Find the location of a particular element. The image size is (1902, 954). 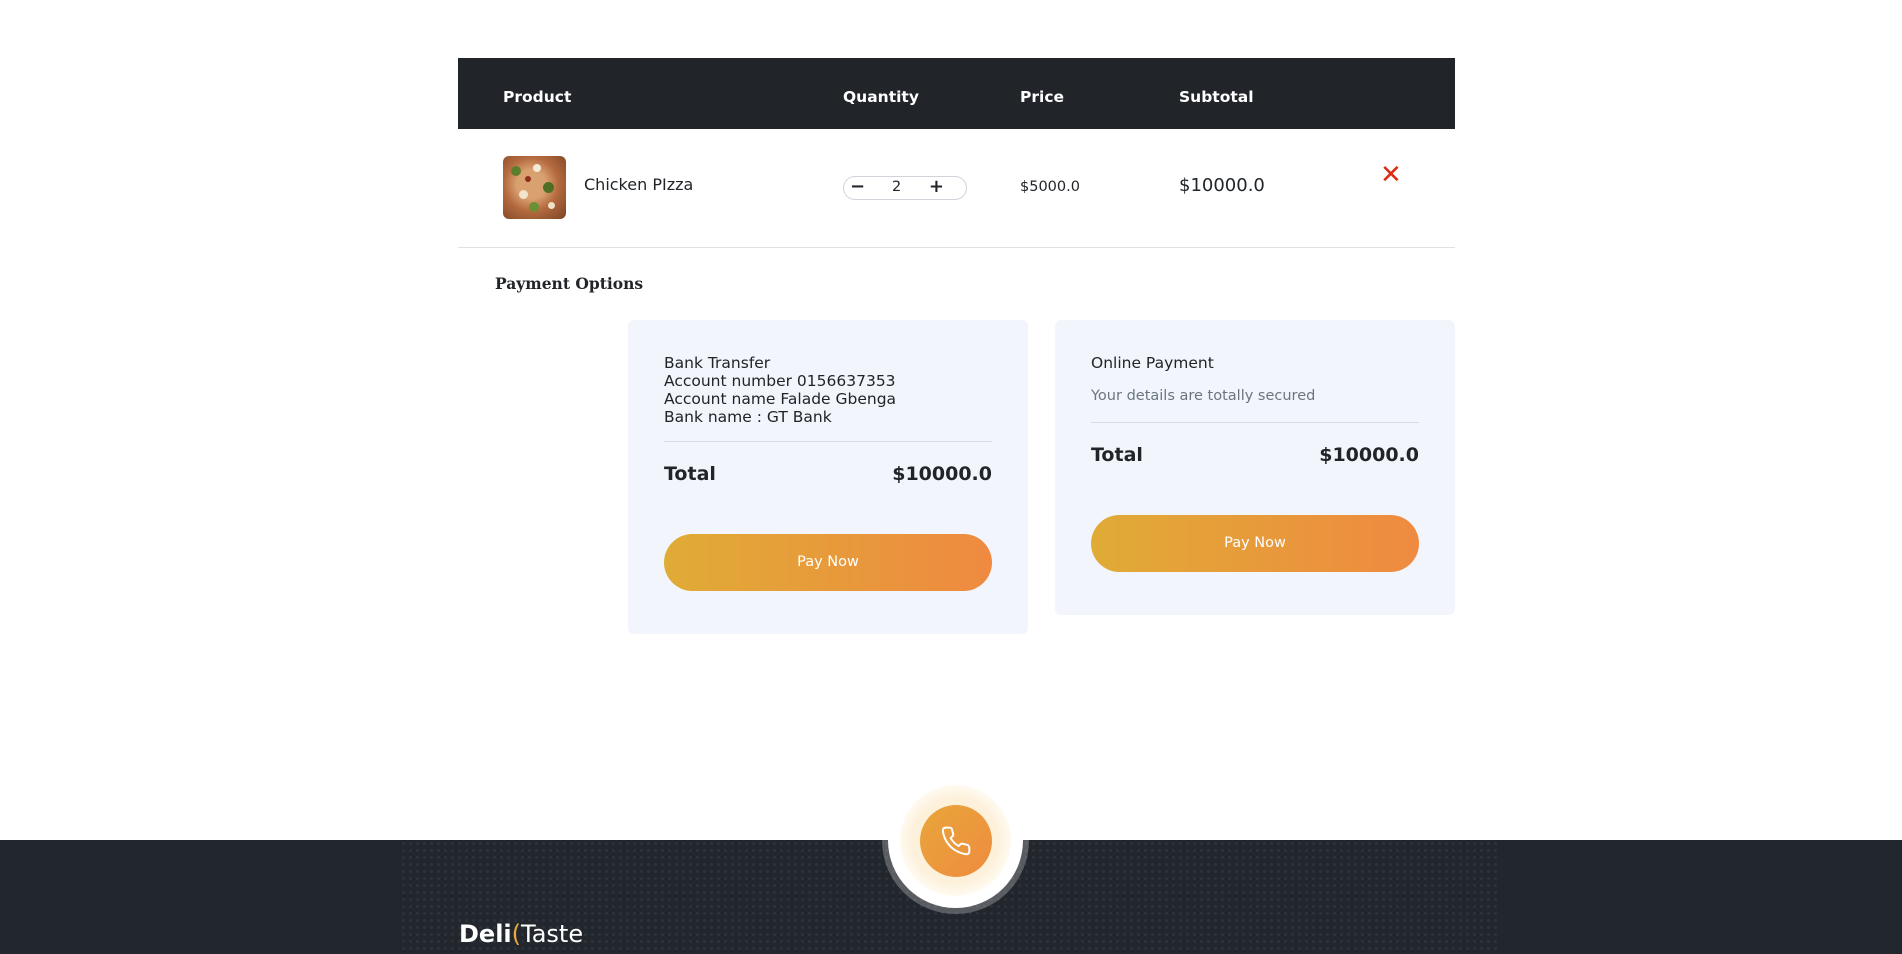

footer-logo: Deli(Taste is located at coordinates (521, 934).